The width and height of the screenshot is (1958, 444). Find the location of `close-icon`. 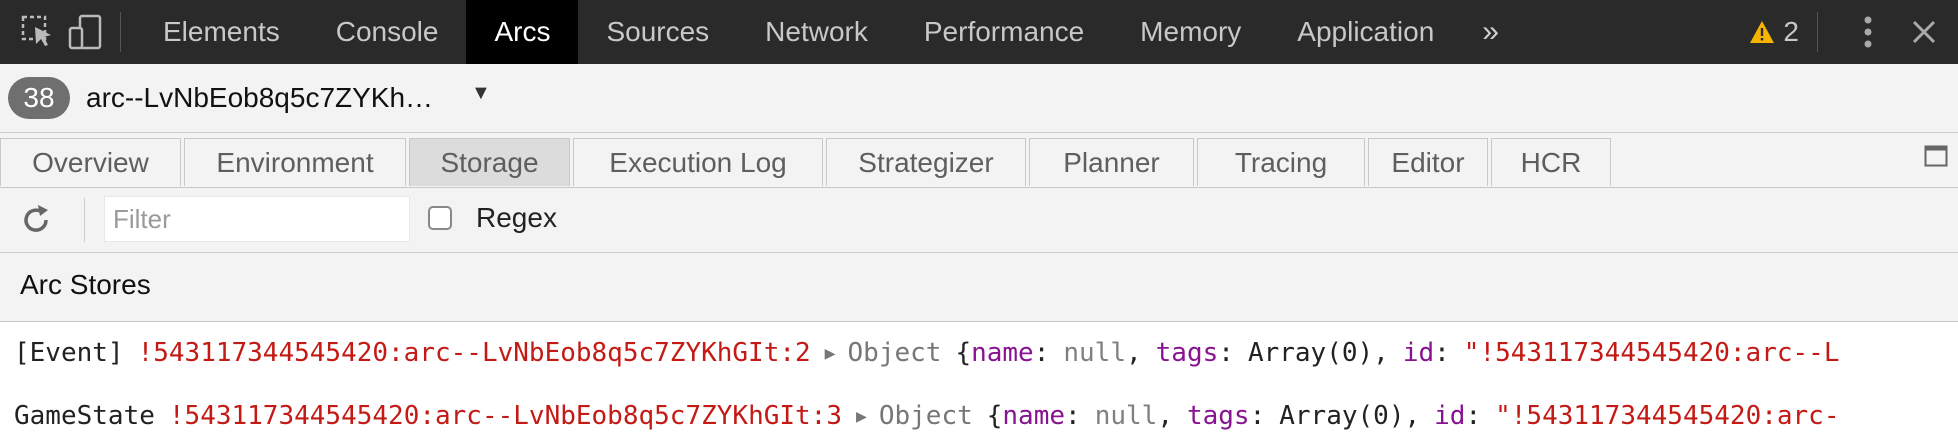

close-icon is located at coordinates (1924, 32).